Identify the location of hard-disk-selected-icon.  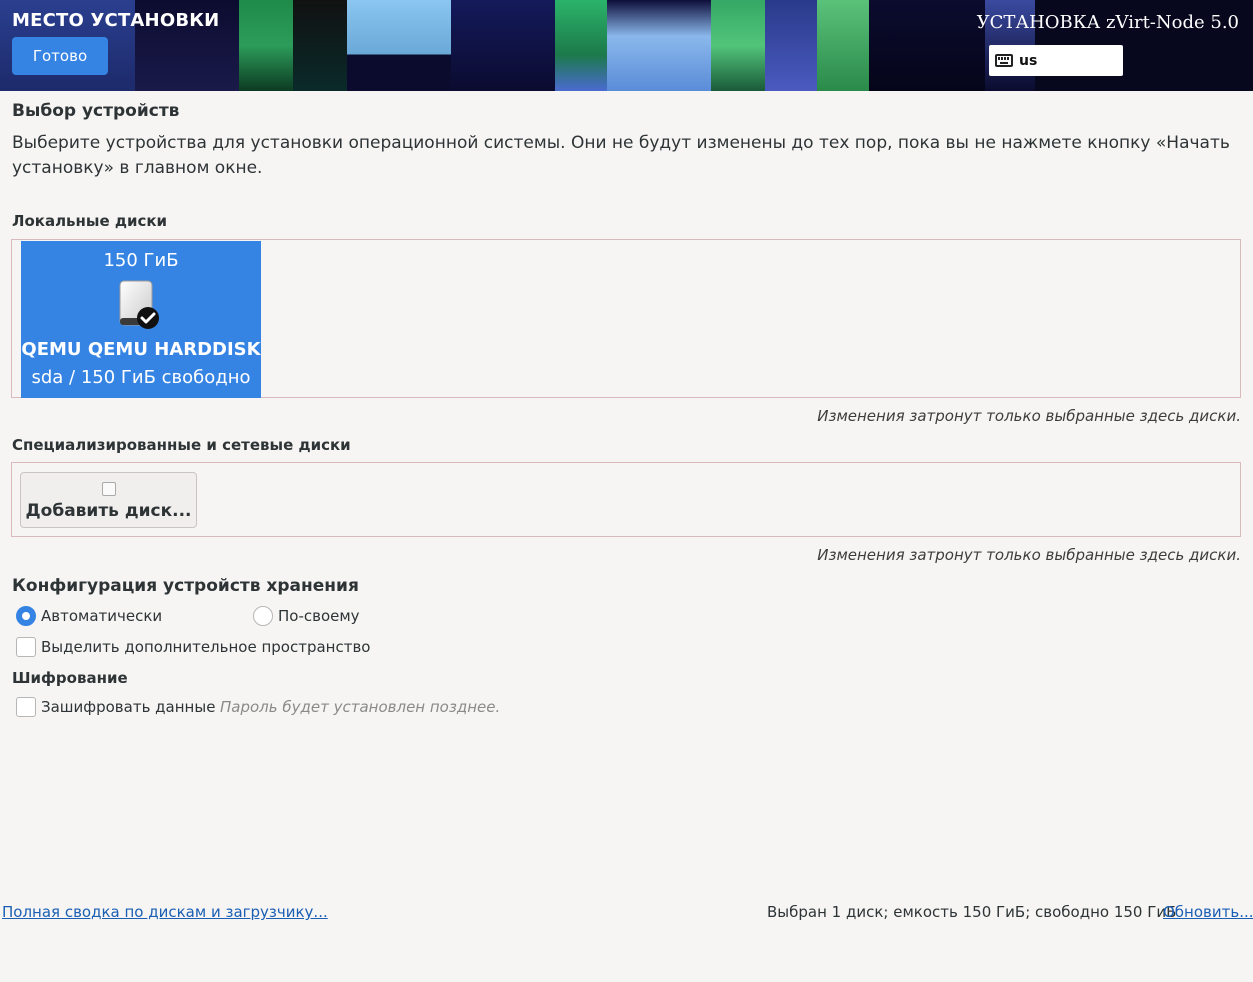
(139, 304).